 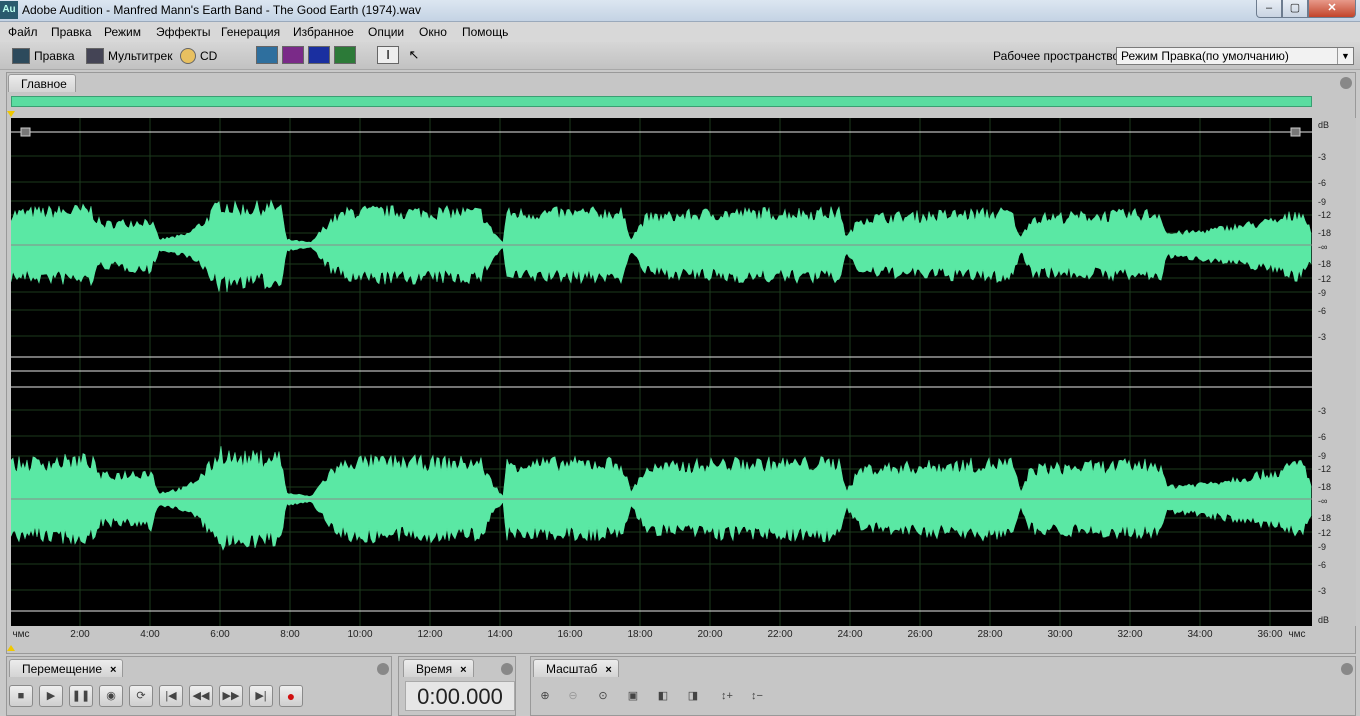 What do you see at coordinates (1323, 247) in the screenshot?
I see `db-tick-label: -∞` at bounding box center [1323, 247].